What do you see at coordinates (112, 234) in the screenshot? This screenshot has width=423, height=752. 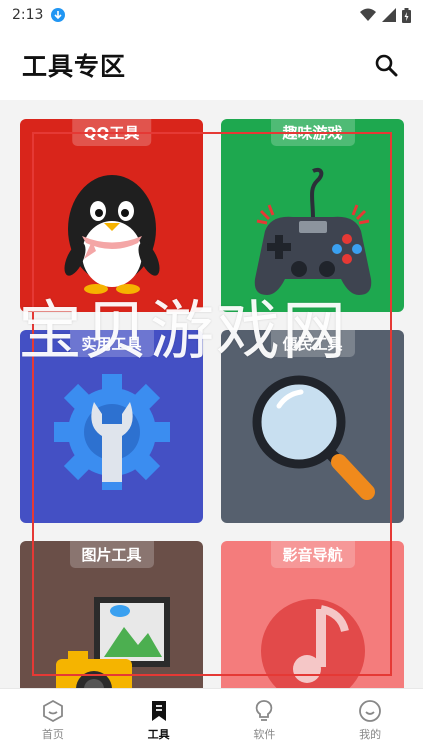 I see `penguin-icon` at bounding box center [112, 234].